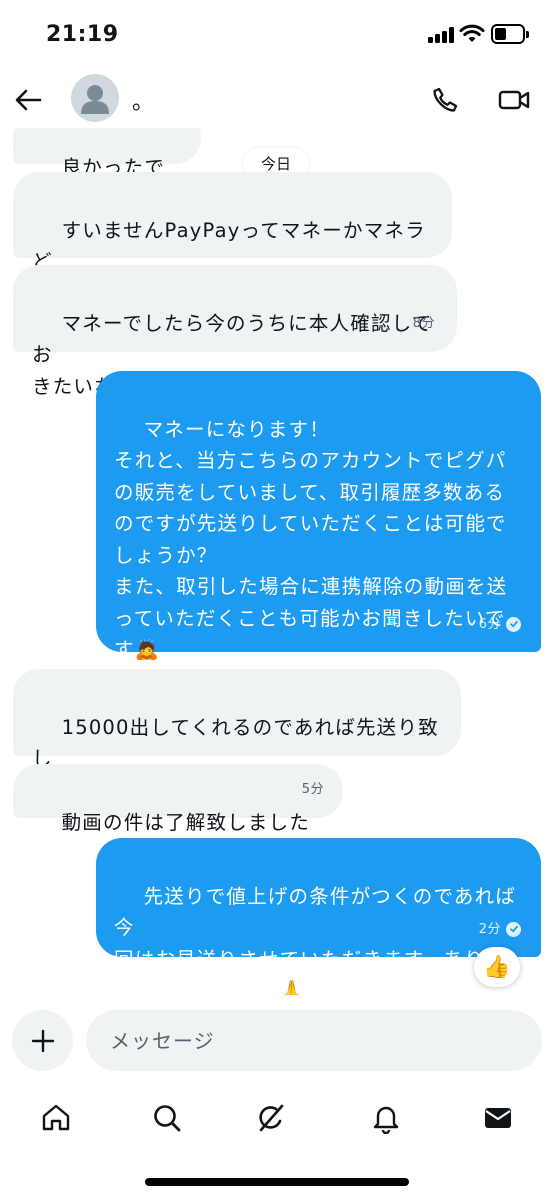 This screenshot has height=1200, width=554. Describe the element at coordinates (489, 929) in the screenshot. I see `message-timestamp: 2分` at that location.